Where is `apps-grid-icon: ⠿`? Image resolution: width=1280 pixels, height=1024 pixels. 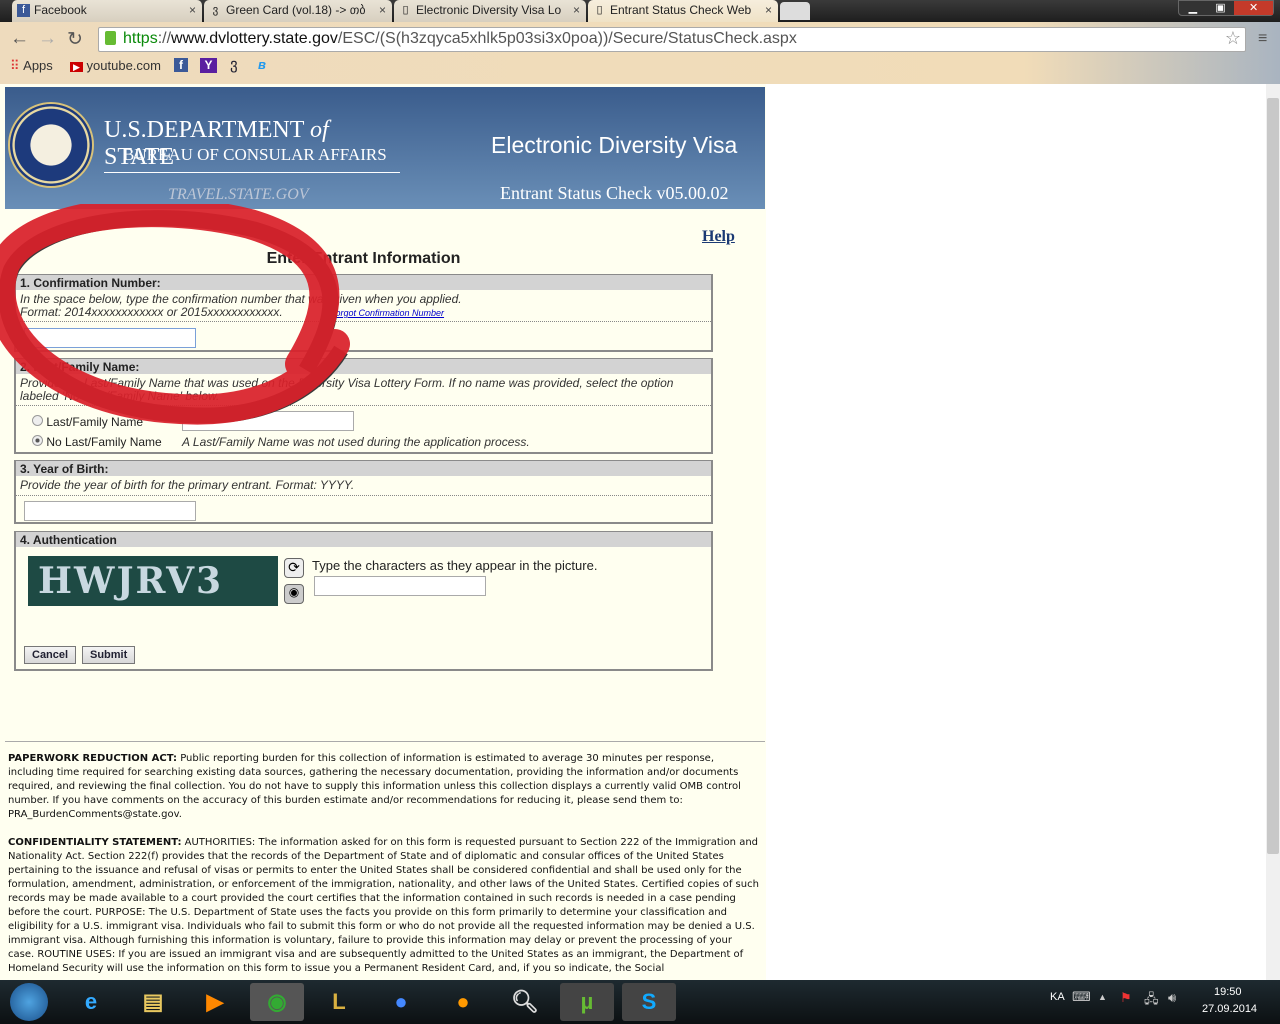
apps-grid-icon: ⠿ is located at coordinates (15, 65).